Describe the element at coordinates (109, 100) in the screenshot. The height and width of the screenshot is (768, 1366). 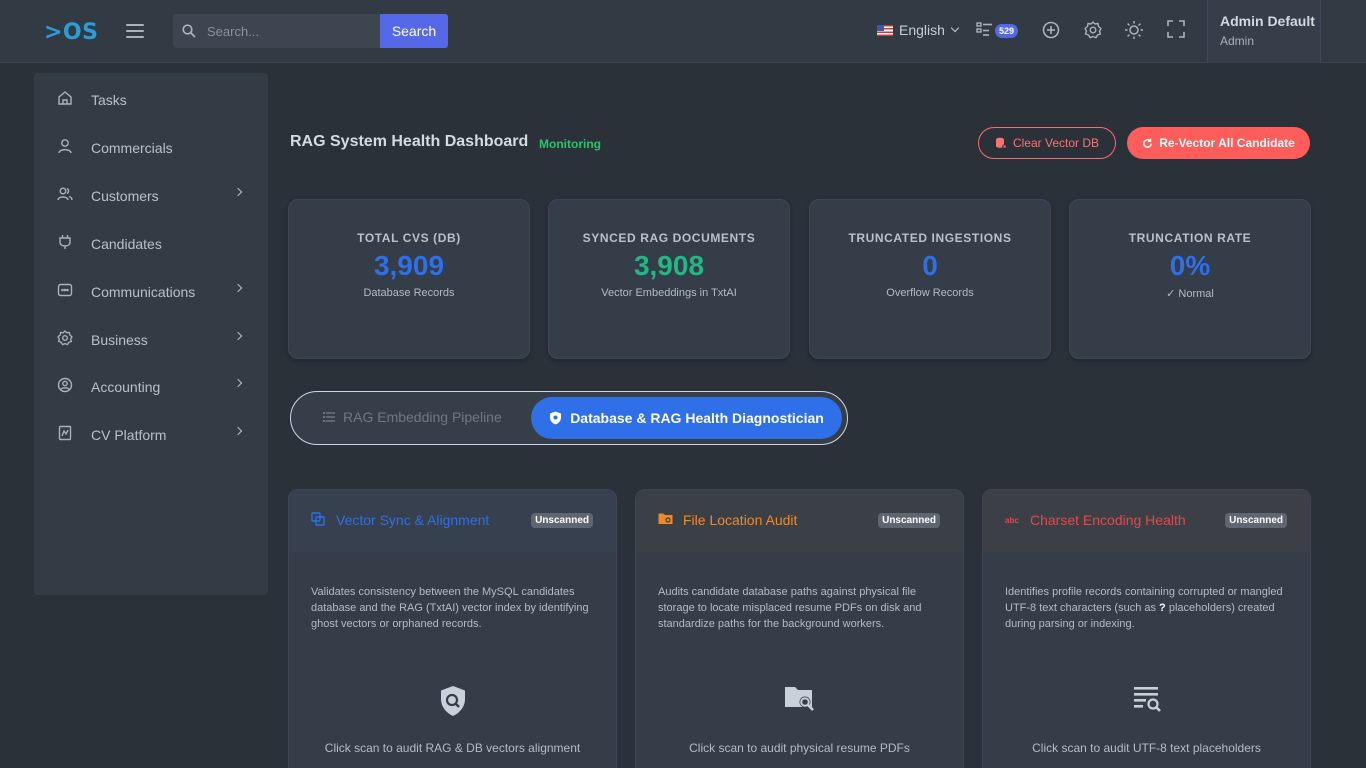
I see `sidebar-item-label: Tasks` at that location.